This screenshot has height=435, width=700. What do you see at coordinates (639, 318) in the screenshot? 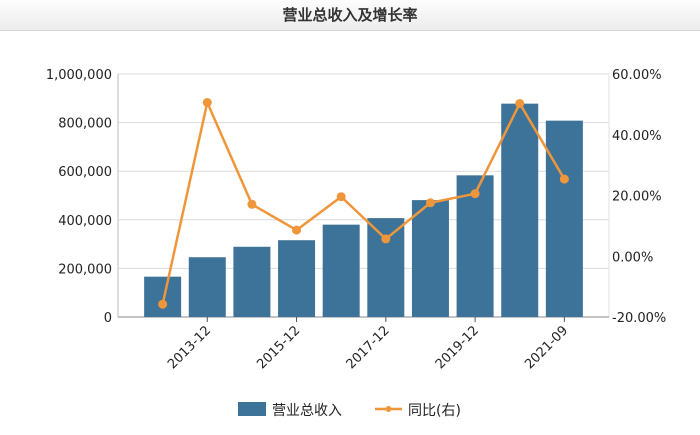
I see `right-axis-tick-label: -20.00%` at bounding box center [639, 318].